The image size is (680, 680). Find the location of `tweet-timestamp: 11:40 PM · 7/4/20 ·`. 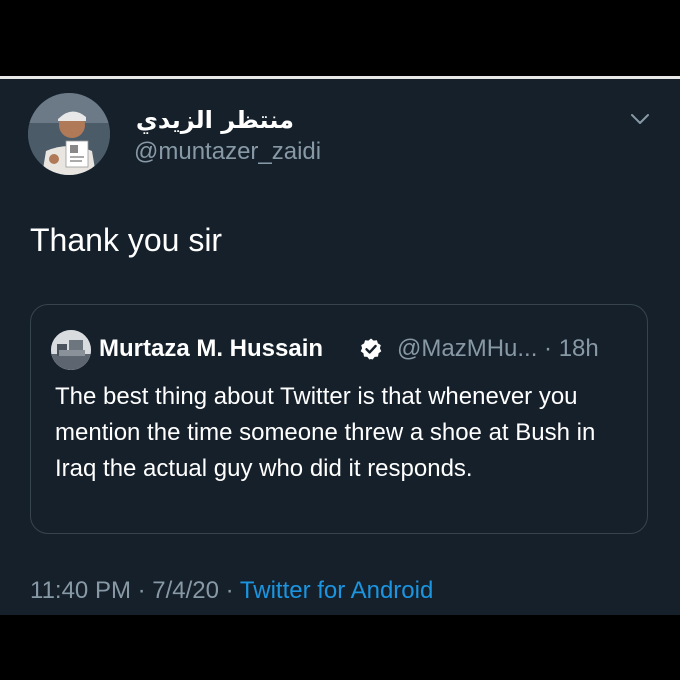

tweet-timestamp: 11:40 PM · 7/4/20 · is located at coordinates (135, 590).